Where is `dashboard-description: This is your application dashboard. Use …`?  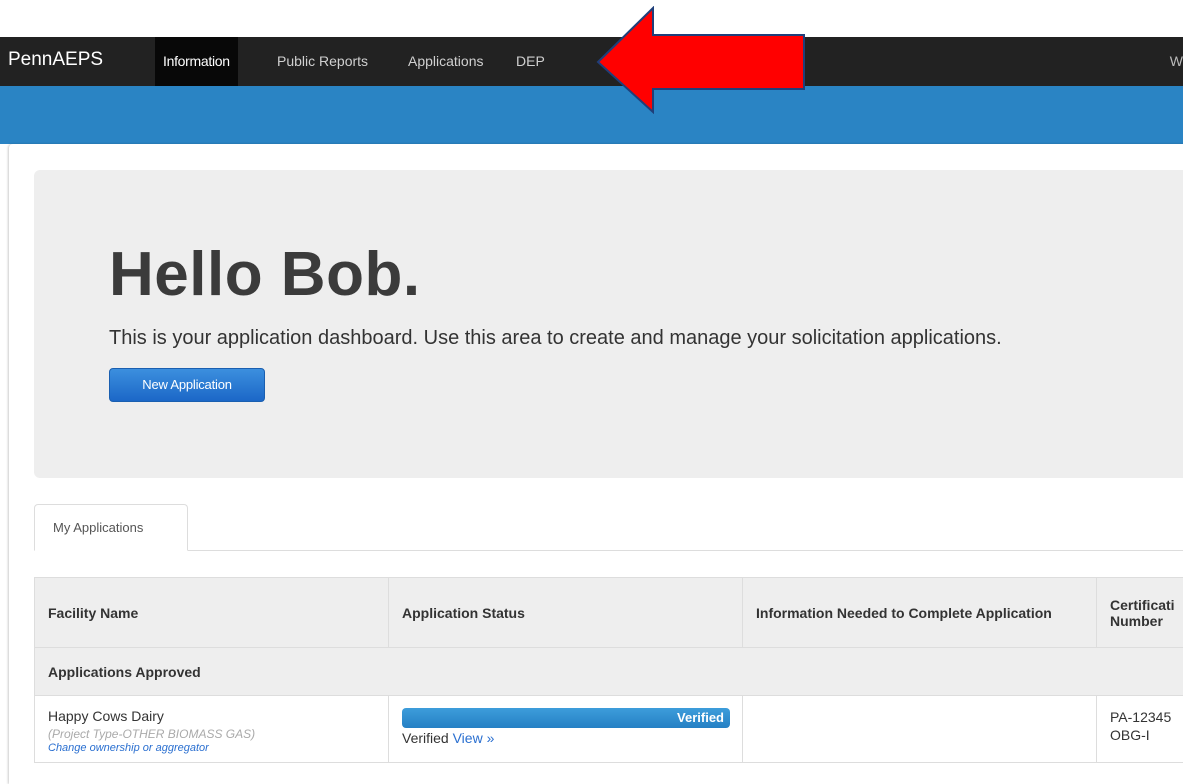 dashboard-description: This is your application dashboard. Use … is located at coordinates (555, 338).